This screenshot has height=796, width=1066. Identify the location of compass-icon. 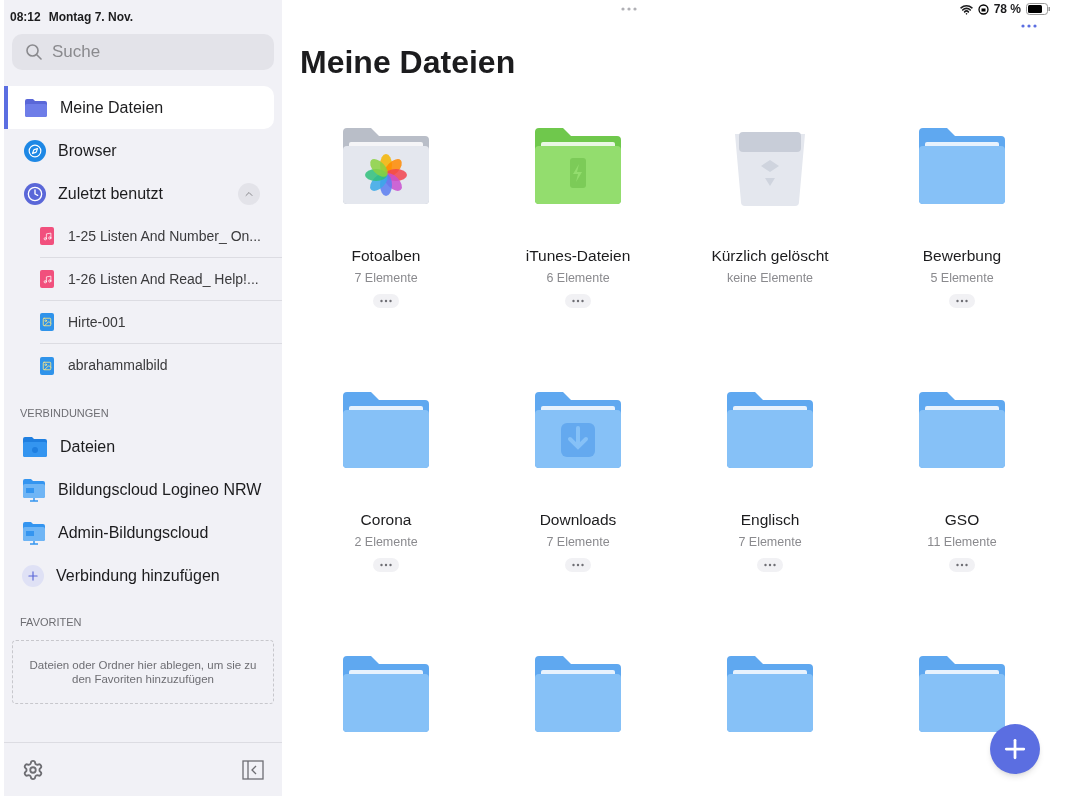
(35, 150).